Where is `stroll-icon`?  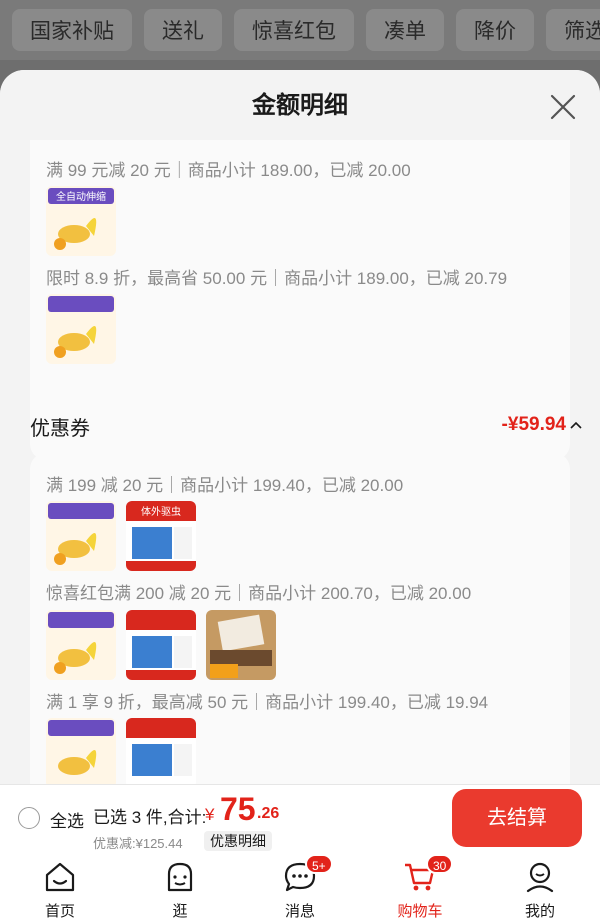 stroll-icon is located at coordinates (180, 877).